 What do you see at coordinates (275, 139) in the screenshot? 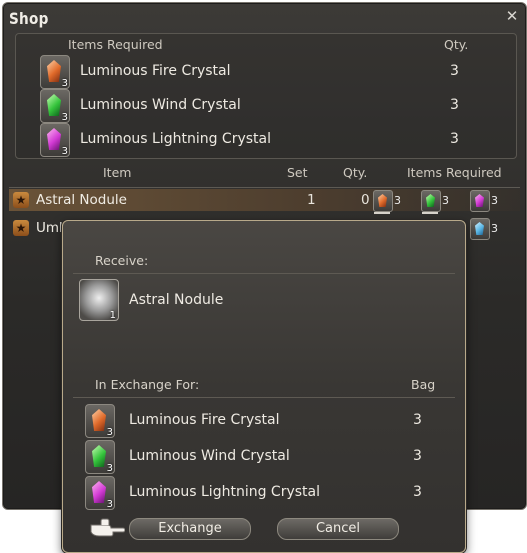
I see `required-row: 3 Luminous Lightning Crystal 3` at bounding box center [275, 139].